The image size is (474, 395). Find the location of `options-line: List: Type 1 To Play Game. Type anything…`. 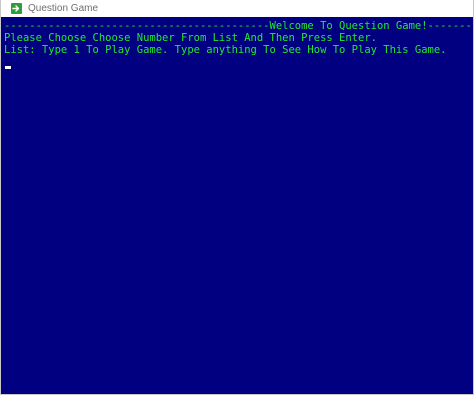

options-line: List: Type 1 To Play Game. Type anything… is located at coordinates (225, 50).